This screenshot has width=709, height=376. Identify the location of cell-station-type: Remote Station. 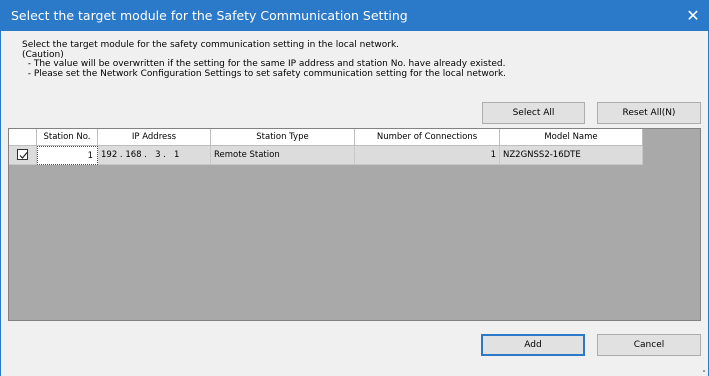
(283, 155).